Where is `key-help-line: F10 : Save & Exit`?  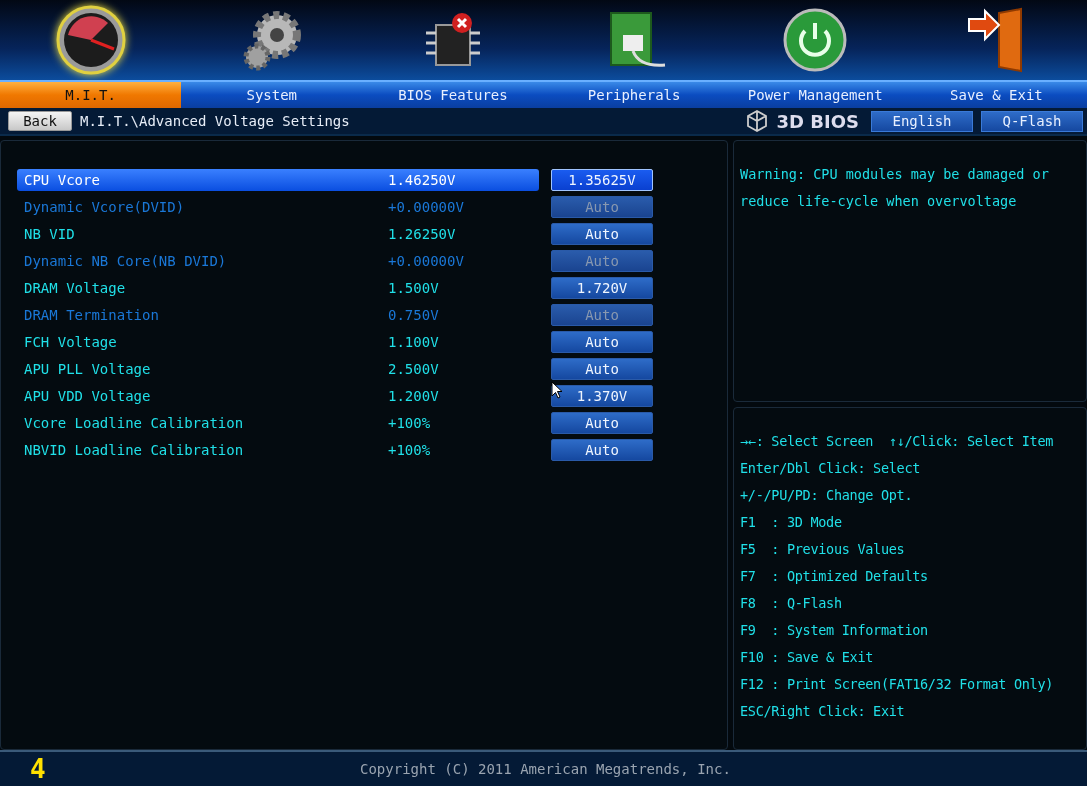
key-help-line: F10 : Save & Exit is located at coordinates (807, 658).